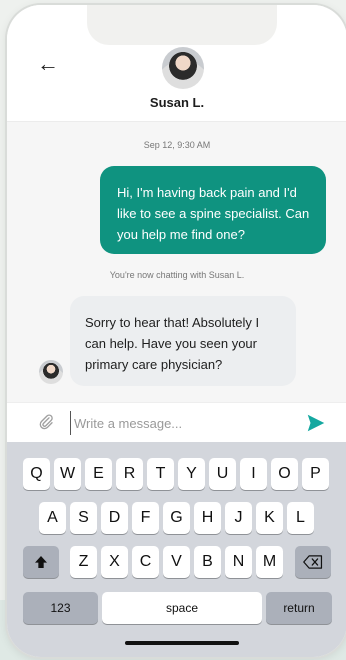 The image size is (346, 660). What do you see at coordinates (83, 562) in the screenshot?
I see `key-z: Z` at bounding box center [83, 562].